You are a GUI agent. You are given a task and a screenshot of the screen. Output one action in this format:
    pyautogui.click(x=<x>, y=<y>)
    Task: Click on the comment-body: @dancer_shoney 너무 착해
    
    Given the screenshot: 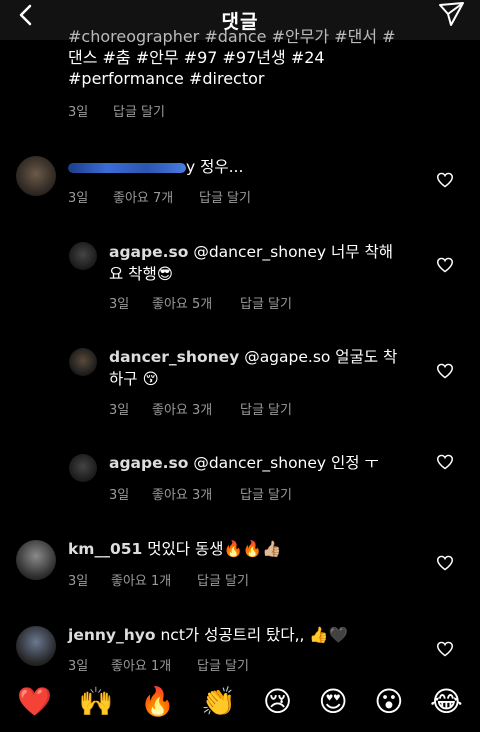 What is the action you would take?
    pyautogui.click(x=293, y=252)
    